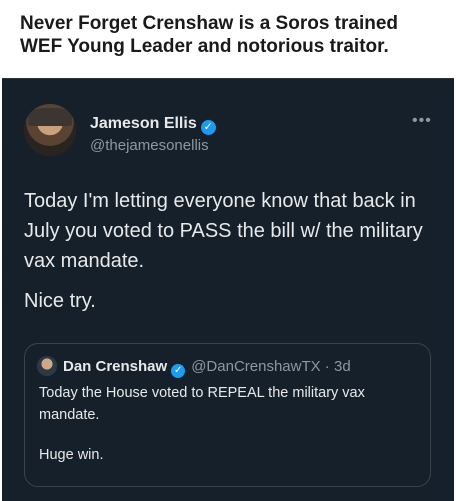  I want to click on quoted-avatar, so click(47, 366).